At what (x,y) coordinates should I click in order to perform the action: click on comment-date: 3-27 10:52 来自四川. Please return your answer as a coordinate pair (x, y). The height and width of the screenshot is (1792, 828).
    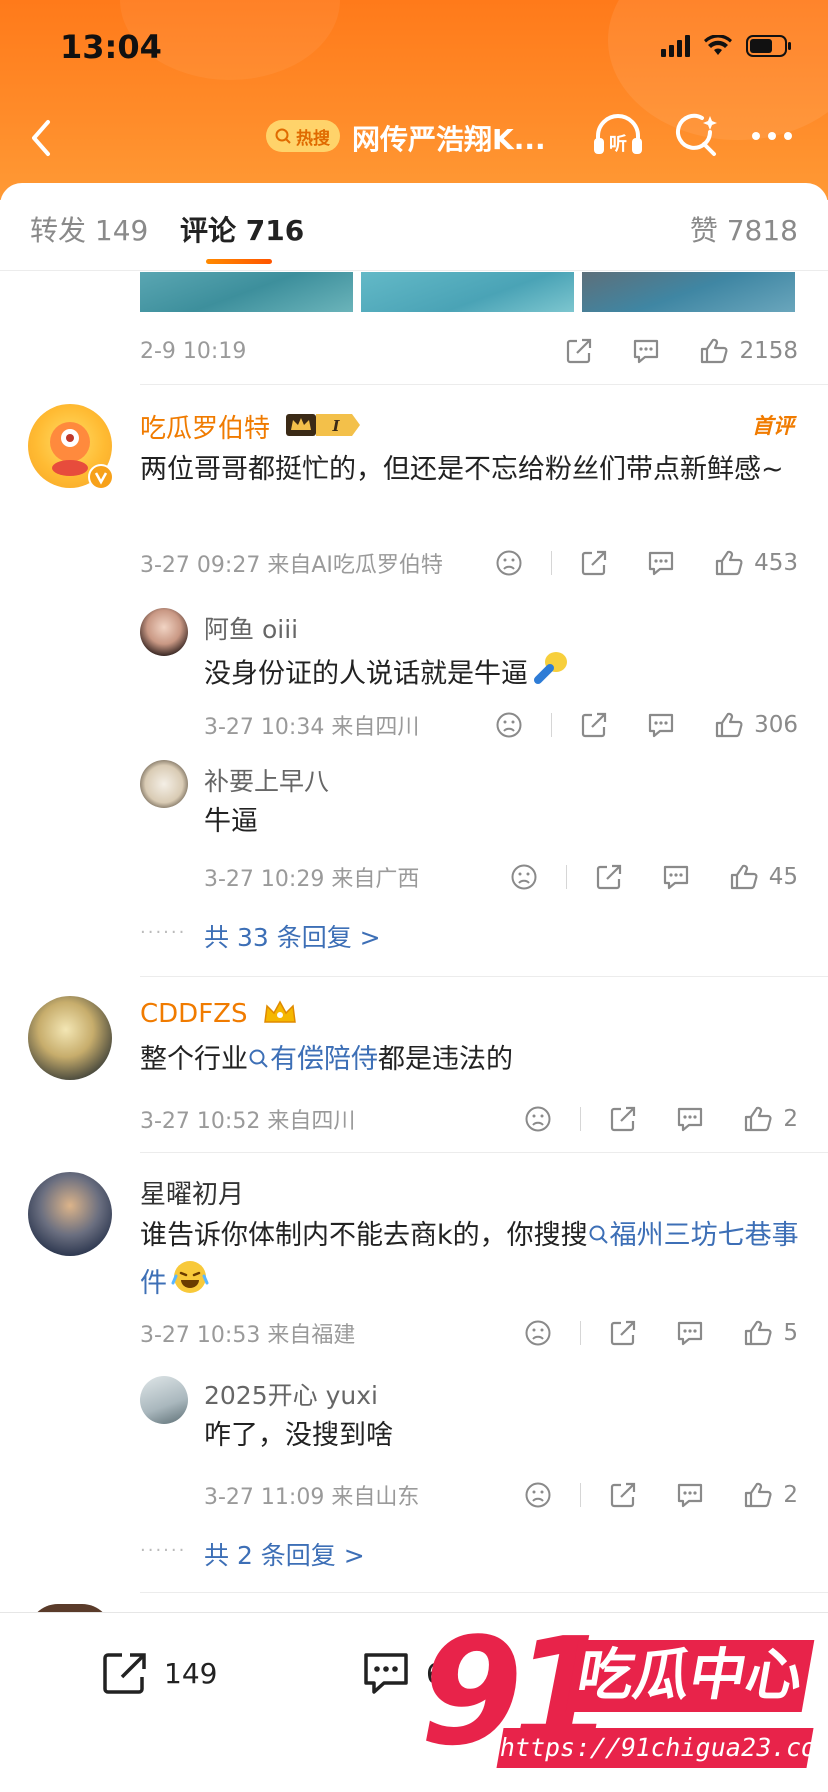
    Looking at the image, I should click on (248, 1121).